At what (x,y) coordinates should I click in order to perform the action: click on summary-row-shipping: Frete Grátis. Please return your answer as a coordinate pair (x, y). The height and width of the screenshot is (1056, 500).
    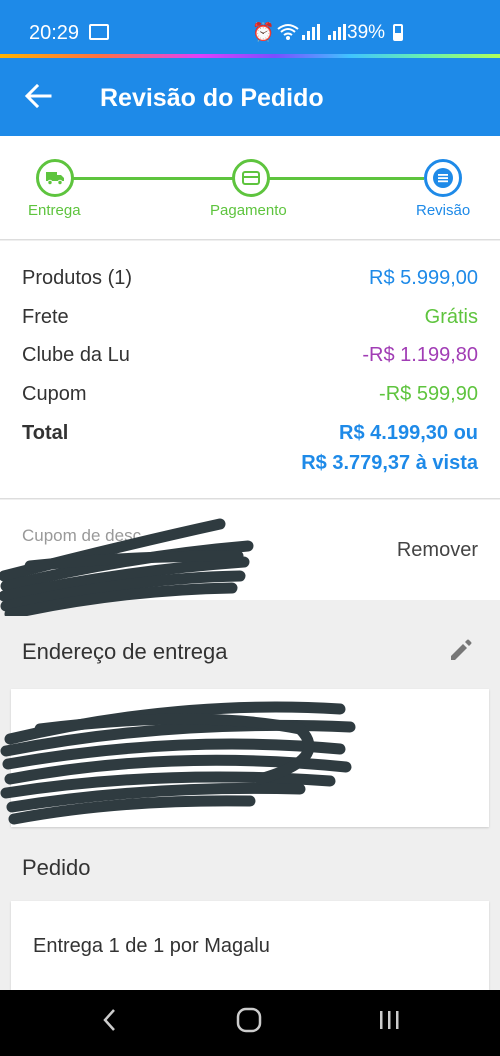
    Looking at the image, I should click on (250, 319).